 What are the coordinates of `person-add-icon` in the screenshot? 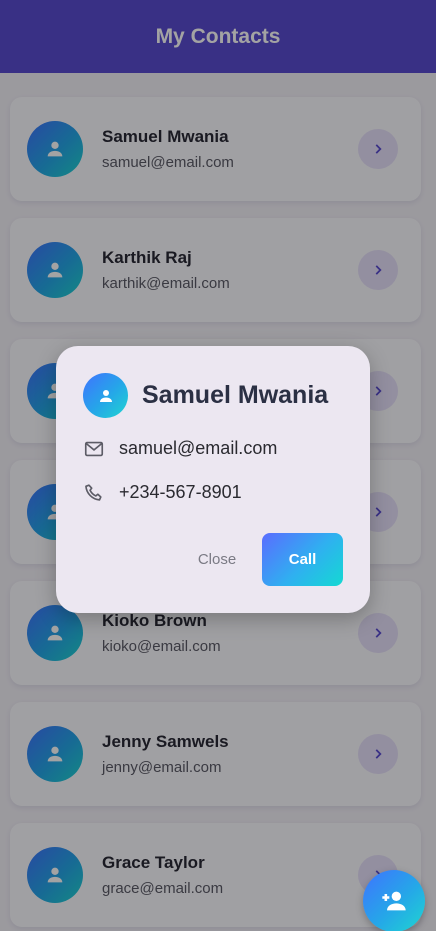 It's located at (394, 901).